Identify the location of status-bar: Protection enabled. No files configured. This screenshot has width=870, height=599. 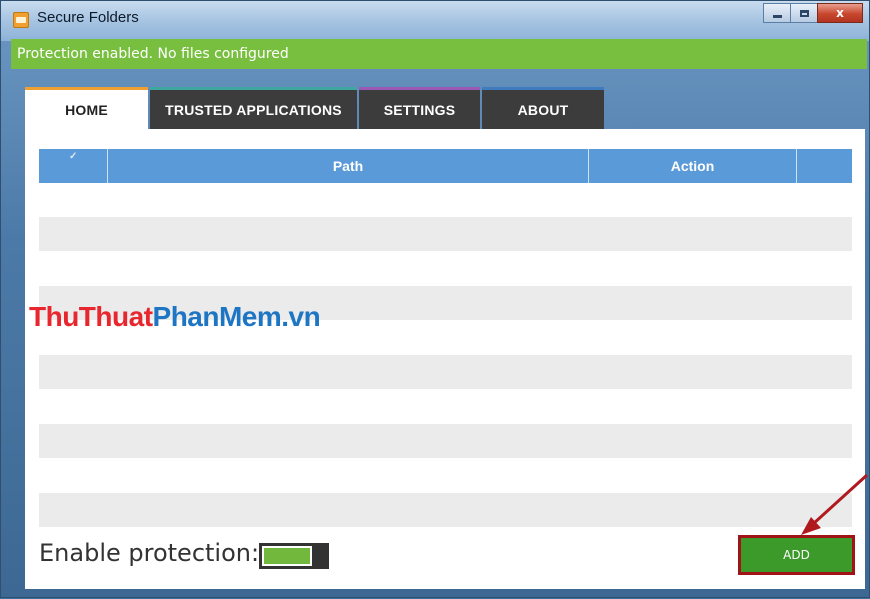
(439, 54).